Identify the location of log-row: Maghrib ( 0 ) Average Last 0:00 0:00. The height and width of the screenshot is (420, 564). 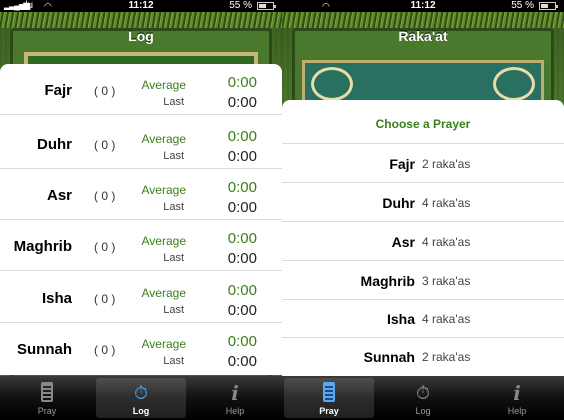
(141, 245).